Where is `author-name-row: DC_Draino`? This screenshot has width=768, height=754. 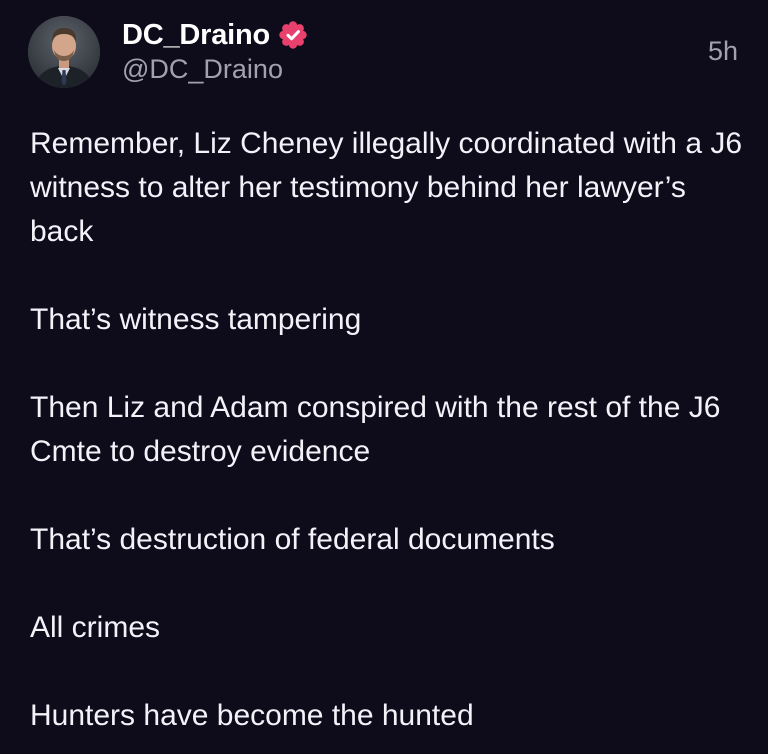 author-name-row: DC_Draino is located at coordinates (215, 35).